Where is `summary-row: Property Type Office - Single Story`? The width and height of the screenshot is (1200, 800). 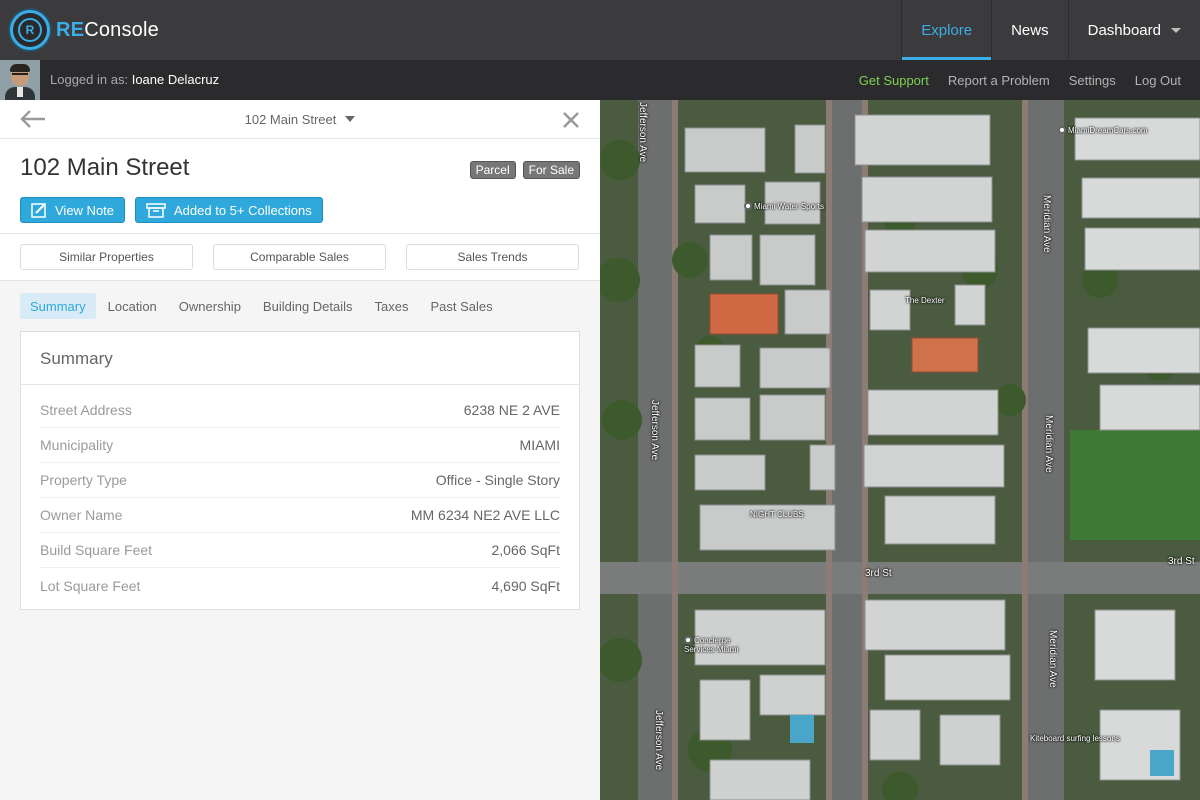
summary-row: Property Type Office - Single Story is located at coordinates (300, 480).